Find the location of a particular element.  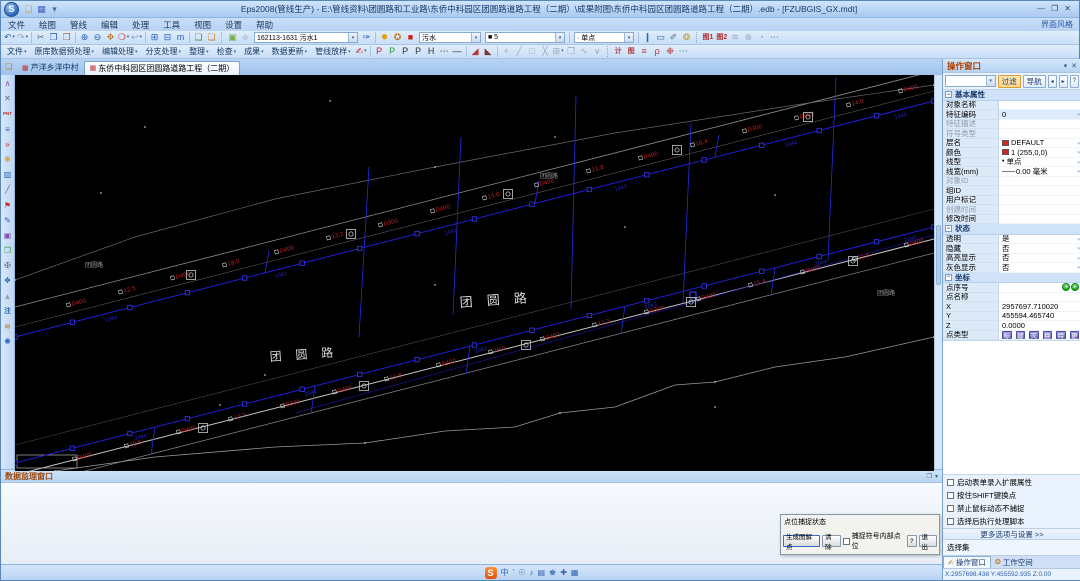

line-icon: — is located at coordinates (457, 52).